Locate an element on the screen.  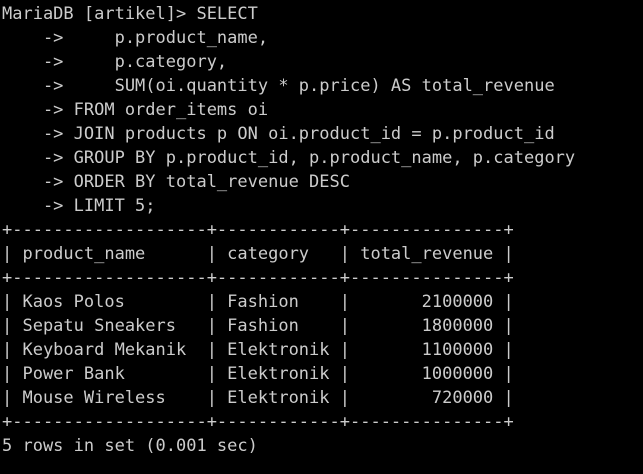
sql-continuation-line: -> p.category, is located at coordinates (115, 62).